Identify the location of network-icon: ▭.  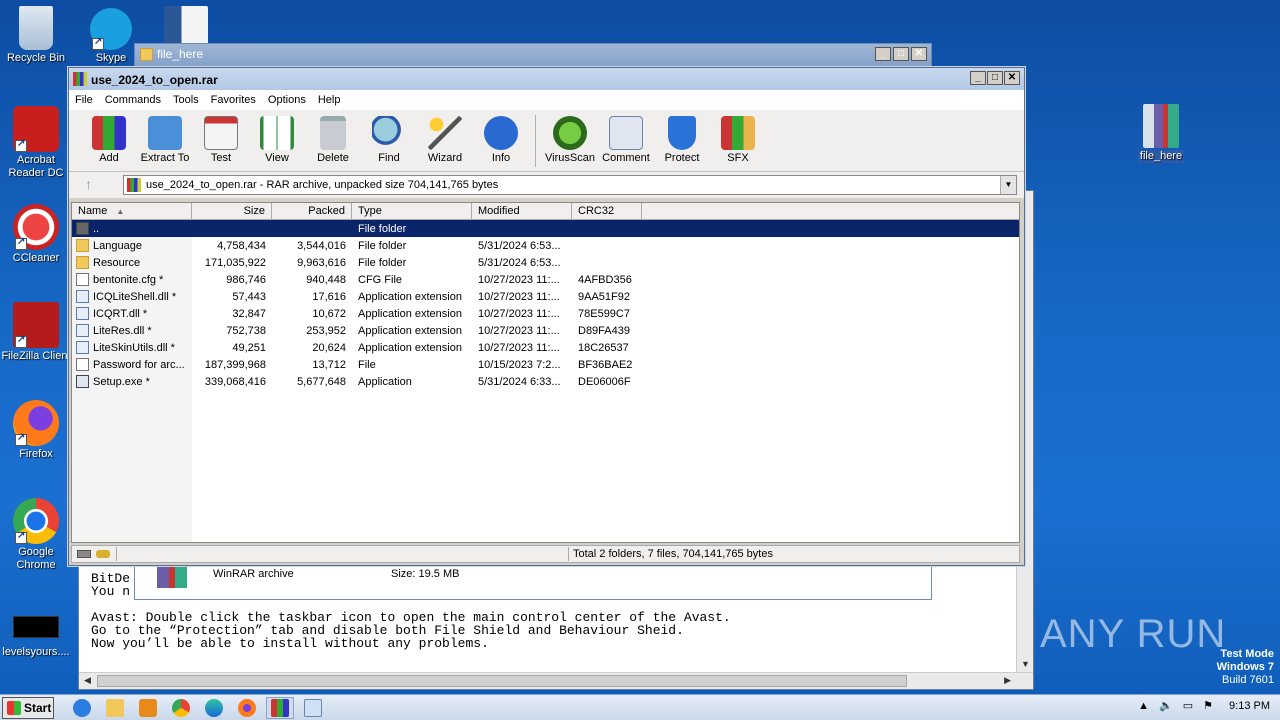
(1188, 705).